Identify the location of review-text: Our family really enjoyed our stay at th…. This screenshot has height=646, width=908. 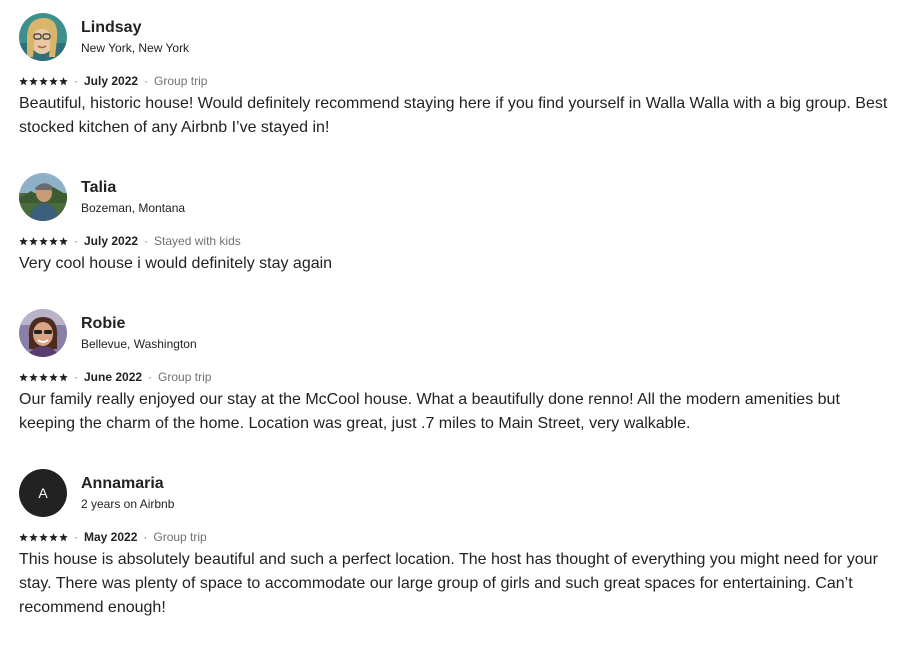
(429, 411).